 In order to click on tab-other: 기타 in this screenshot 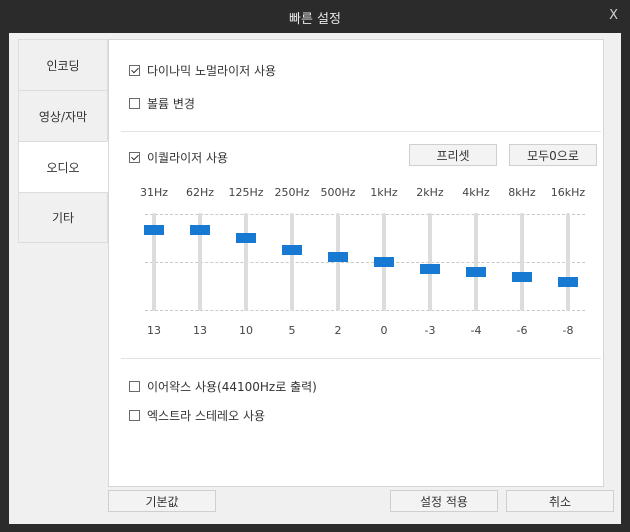, I will do `click(63, 217)`.